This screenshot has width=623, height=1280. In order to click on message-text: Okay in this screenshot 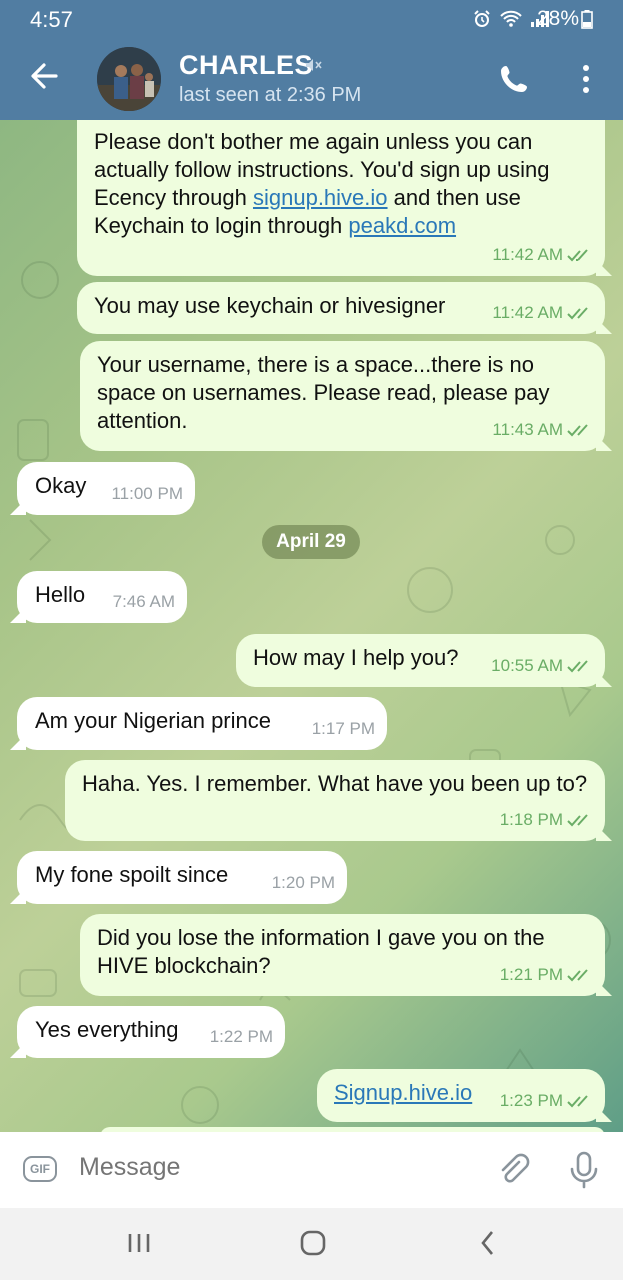, I will do `click(61, 485)`.